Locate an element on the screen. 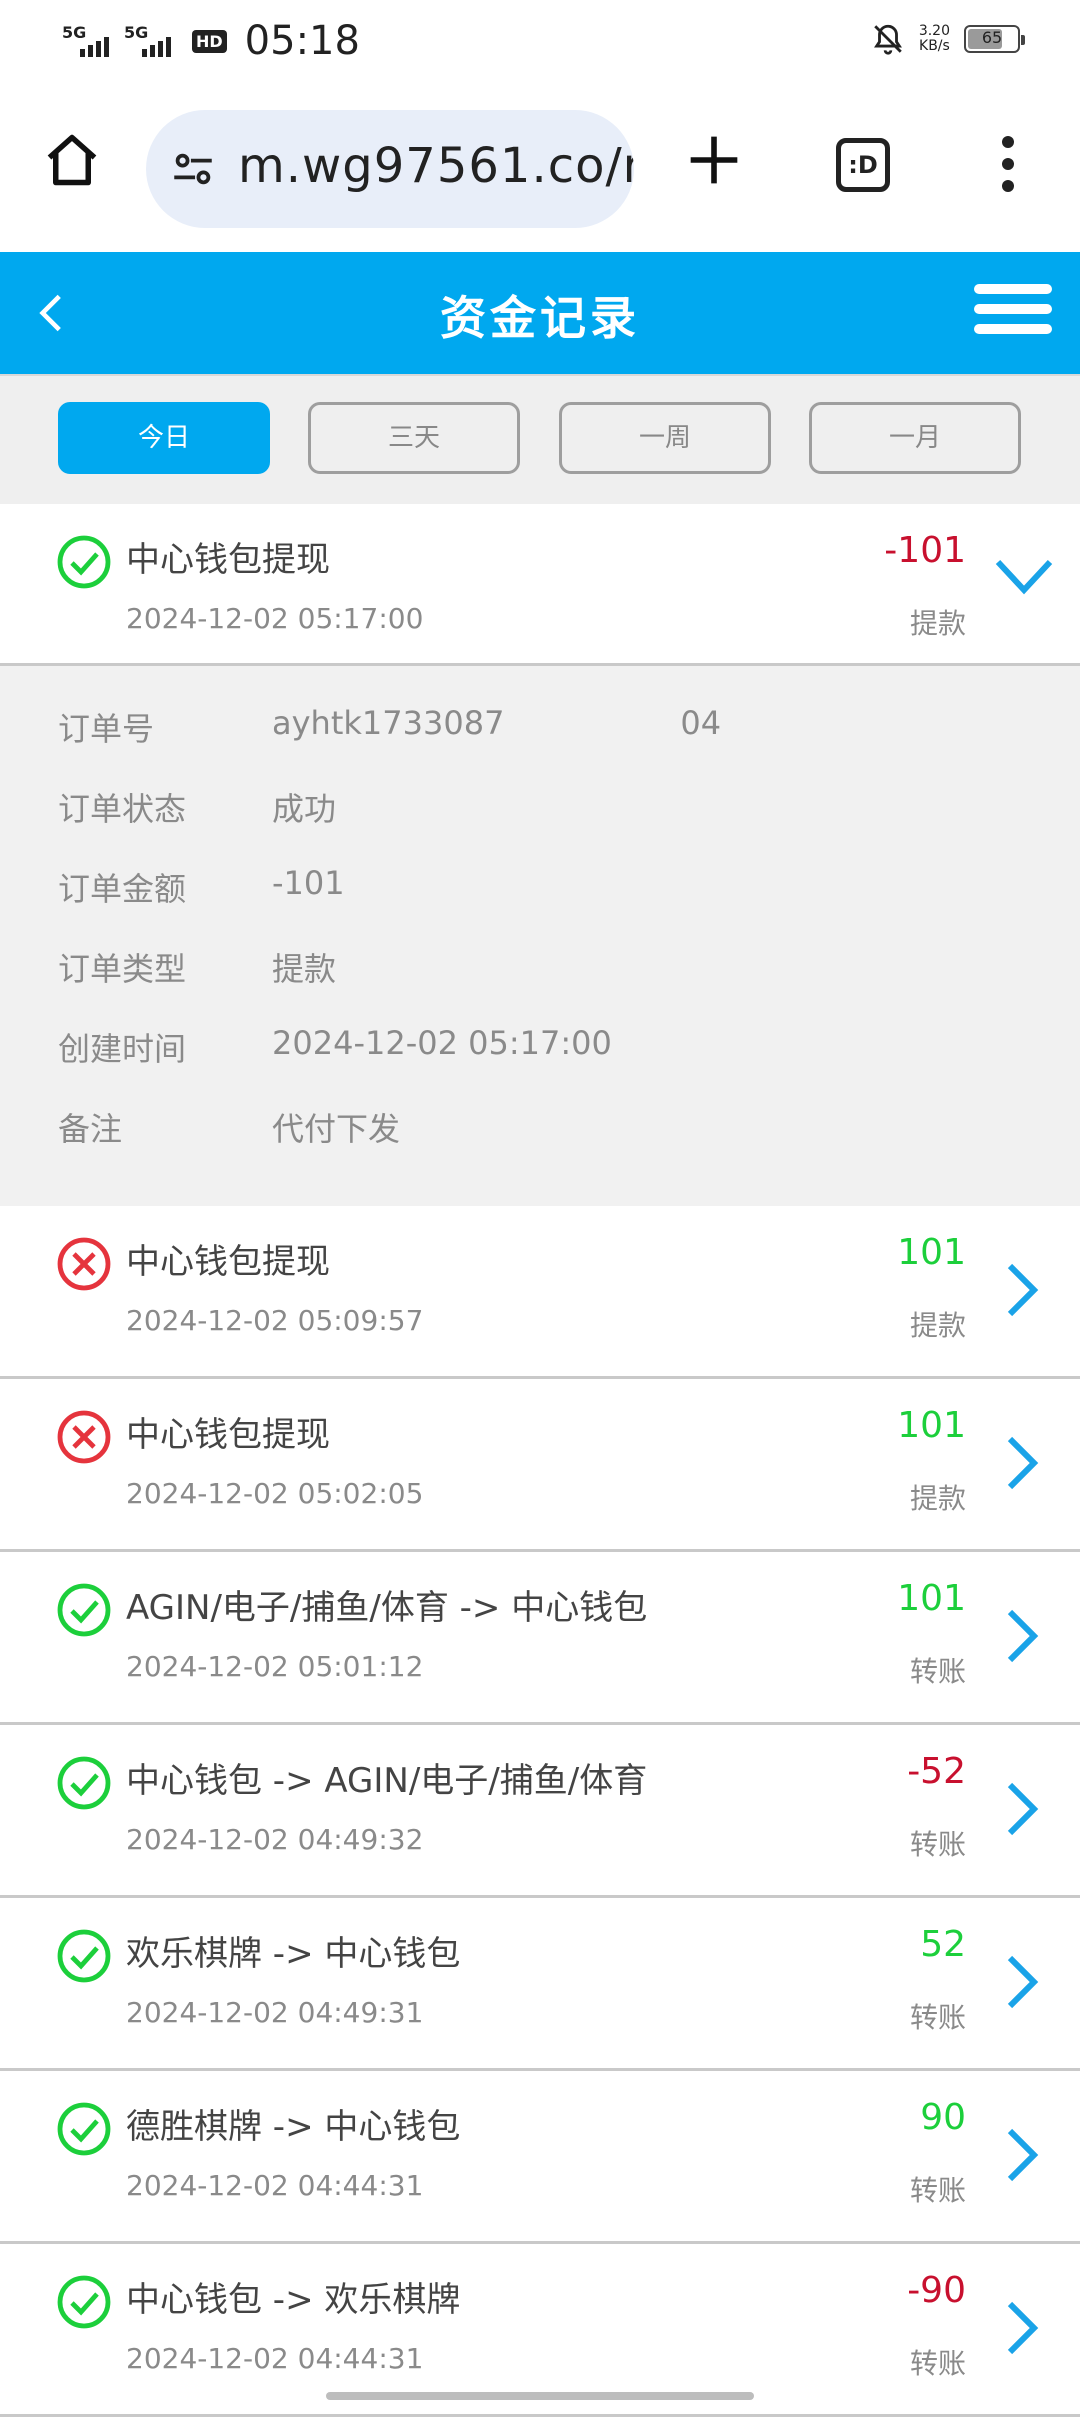 The width and height of the screenshot is (1080, 2417). record-title: AGIN/电子/捕鱼/体育 -> 中心钱包 is located at coordinates (387, 1608).